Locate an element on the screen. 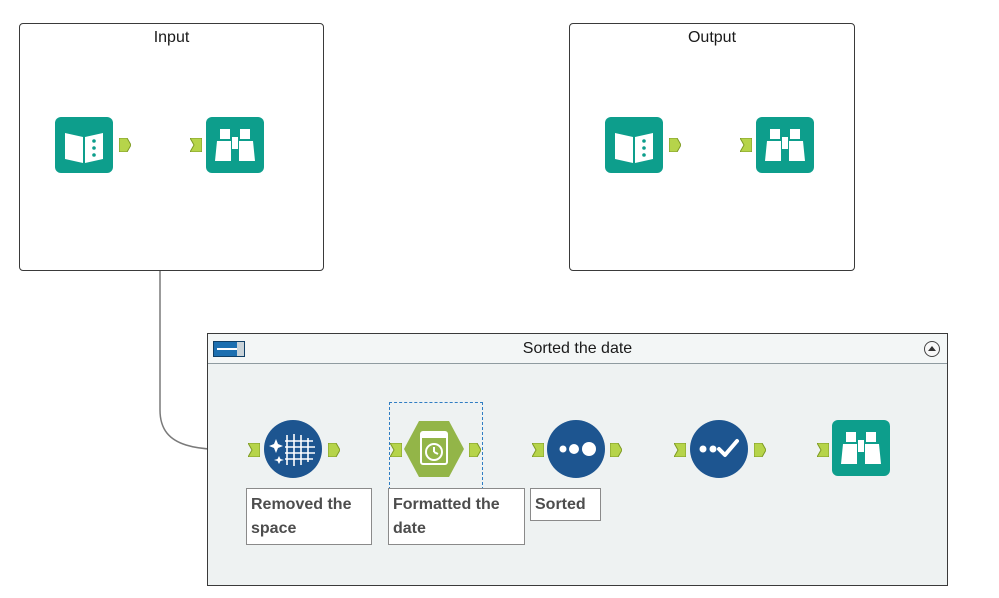 This screenshot has height=598, width=999. output-container-title: Output is located at coordinates (712, 37).